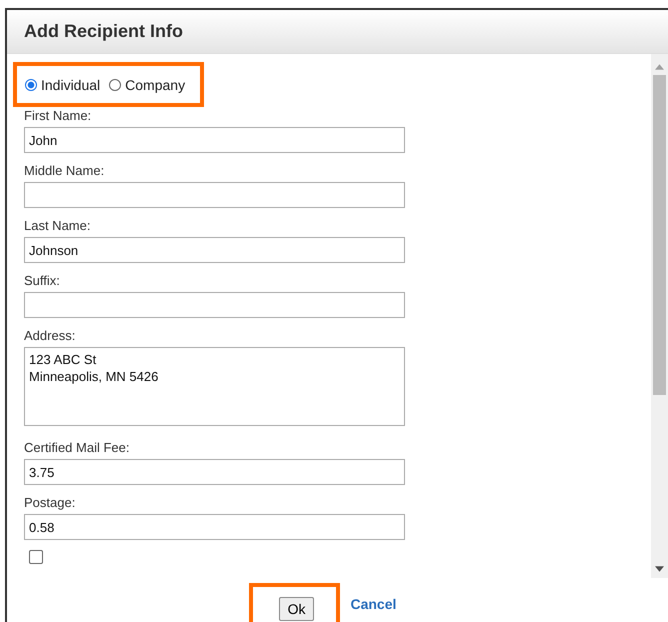 The height and width of the screenshot is (622, 668). What do you see at coordinates (214, 527) in the screenshot?
I see `input-field: 0.58` at bounding box center [214, 527].